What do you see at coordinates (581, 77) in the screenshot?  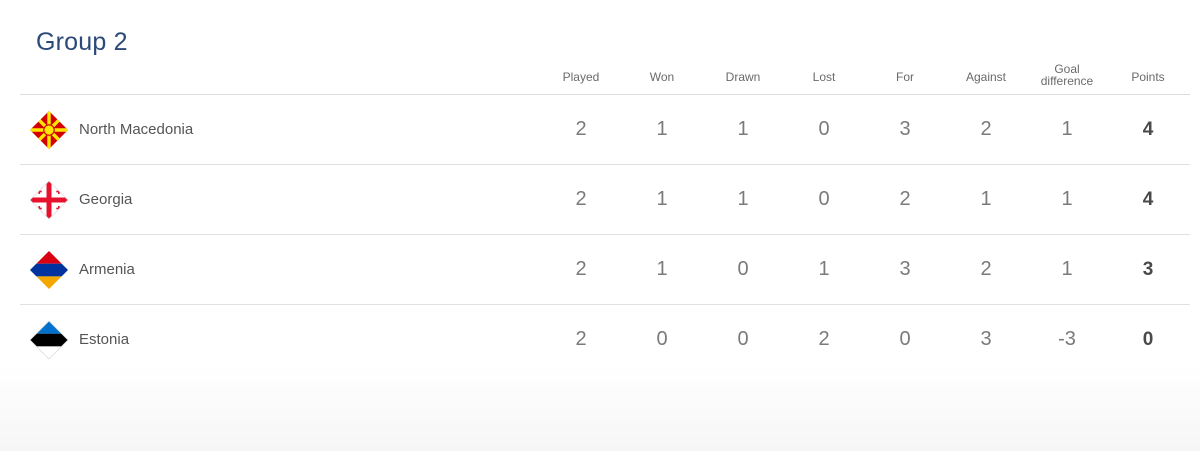 I see `header-played: Played` at bounding box center [581, 77].